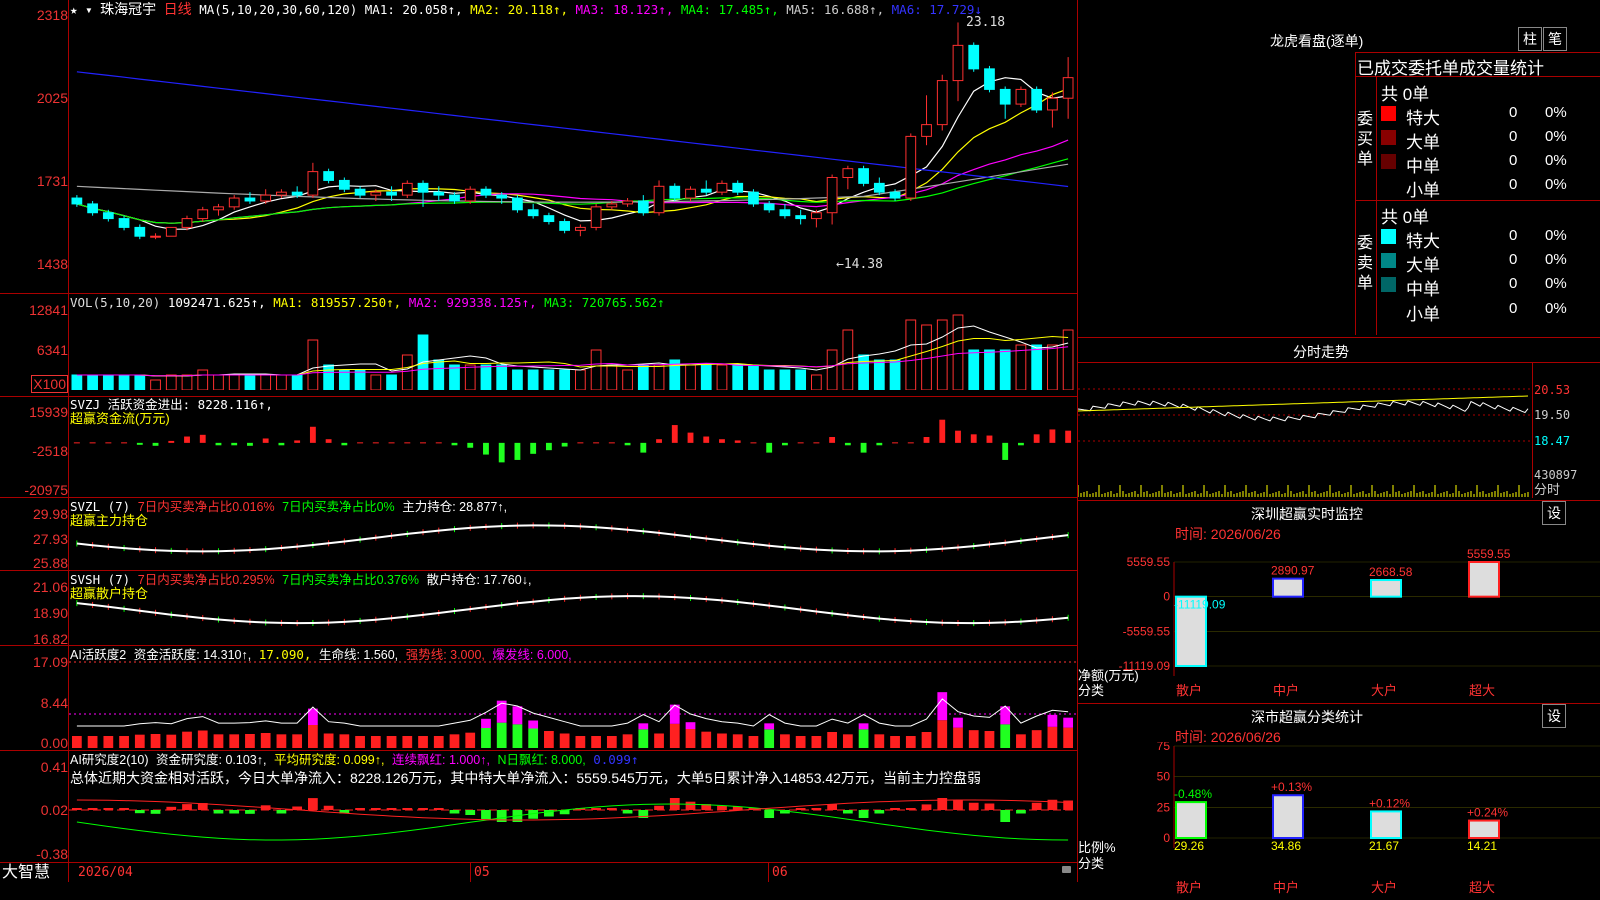 This screenshot has height=900, width=1600. Describe the element at coordinates (572, 712) in the screenshot. I see `activity-line` at that location.